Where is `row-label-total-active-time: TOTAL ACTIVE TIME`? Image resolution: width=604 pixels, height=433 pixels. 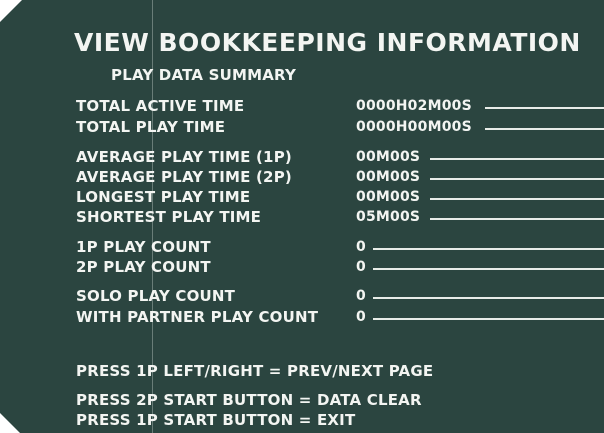 row-label-total-active-time: TOTAL ACTIVE TIME is located at coordinates (160, 106).